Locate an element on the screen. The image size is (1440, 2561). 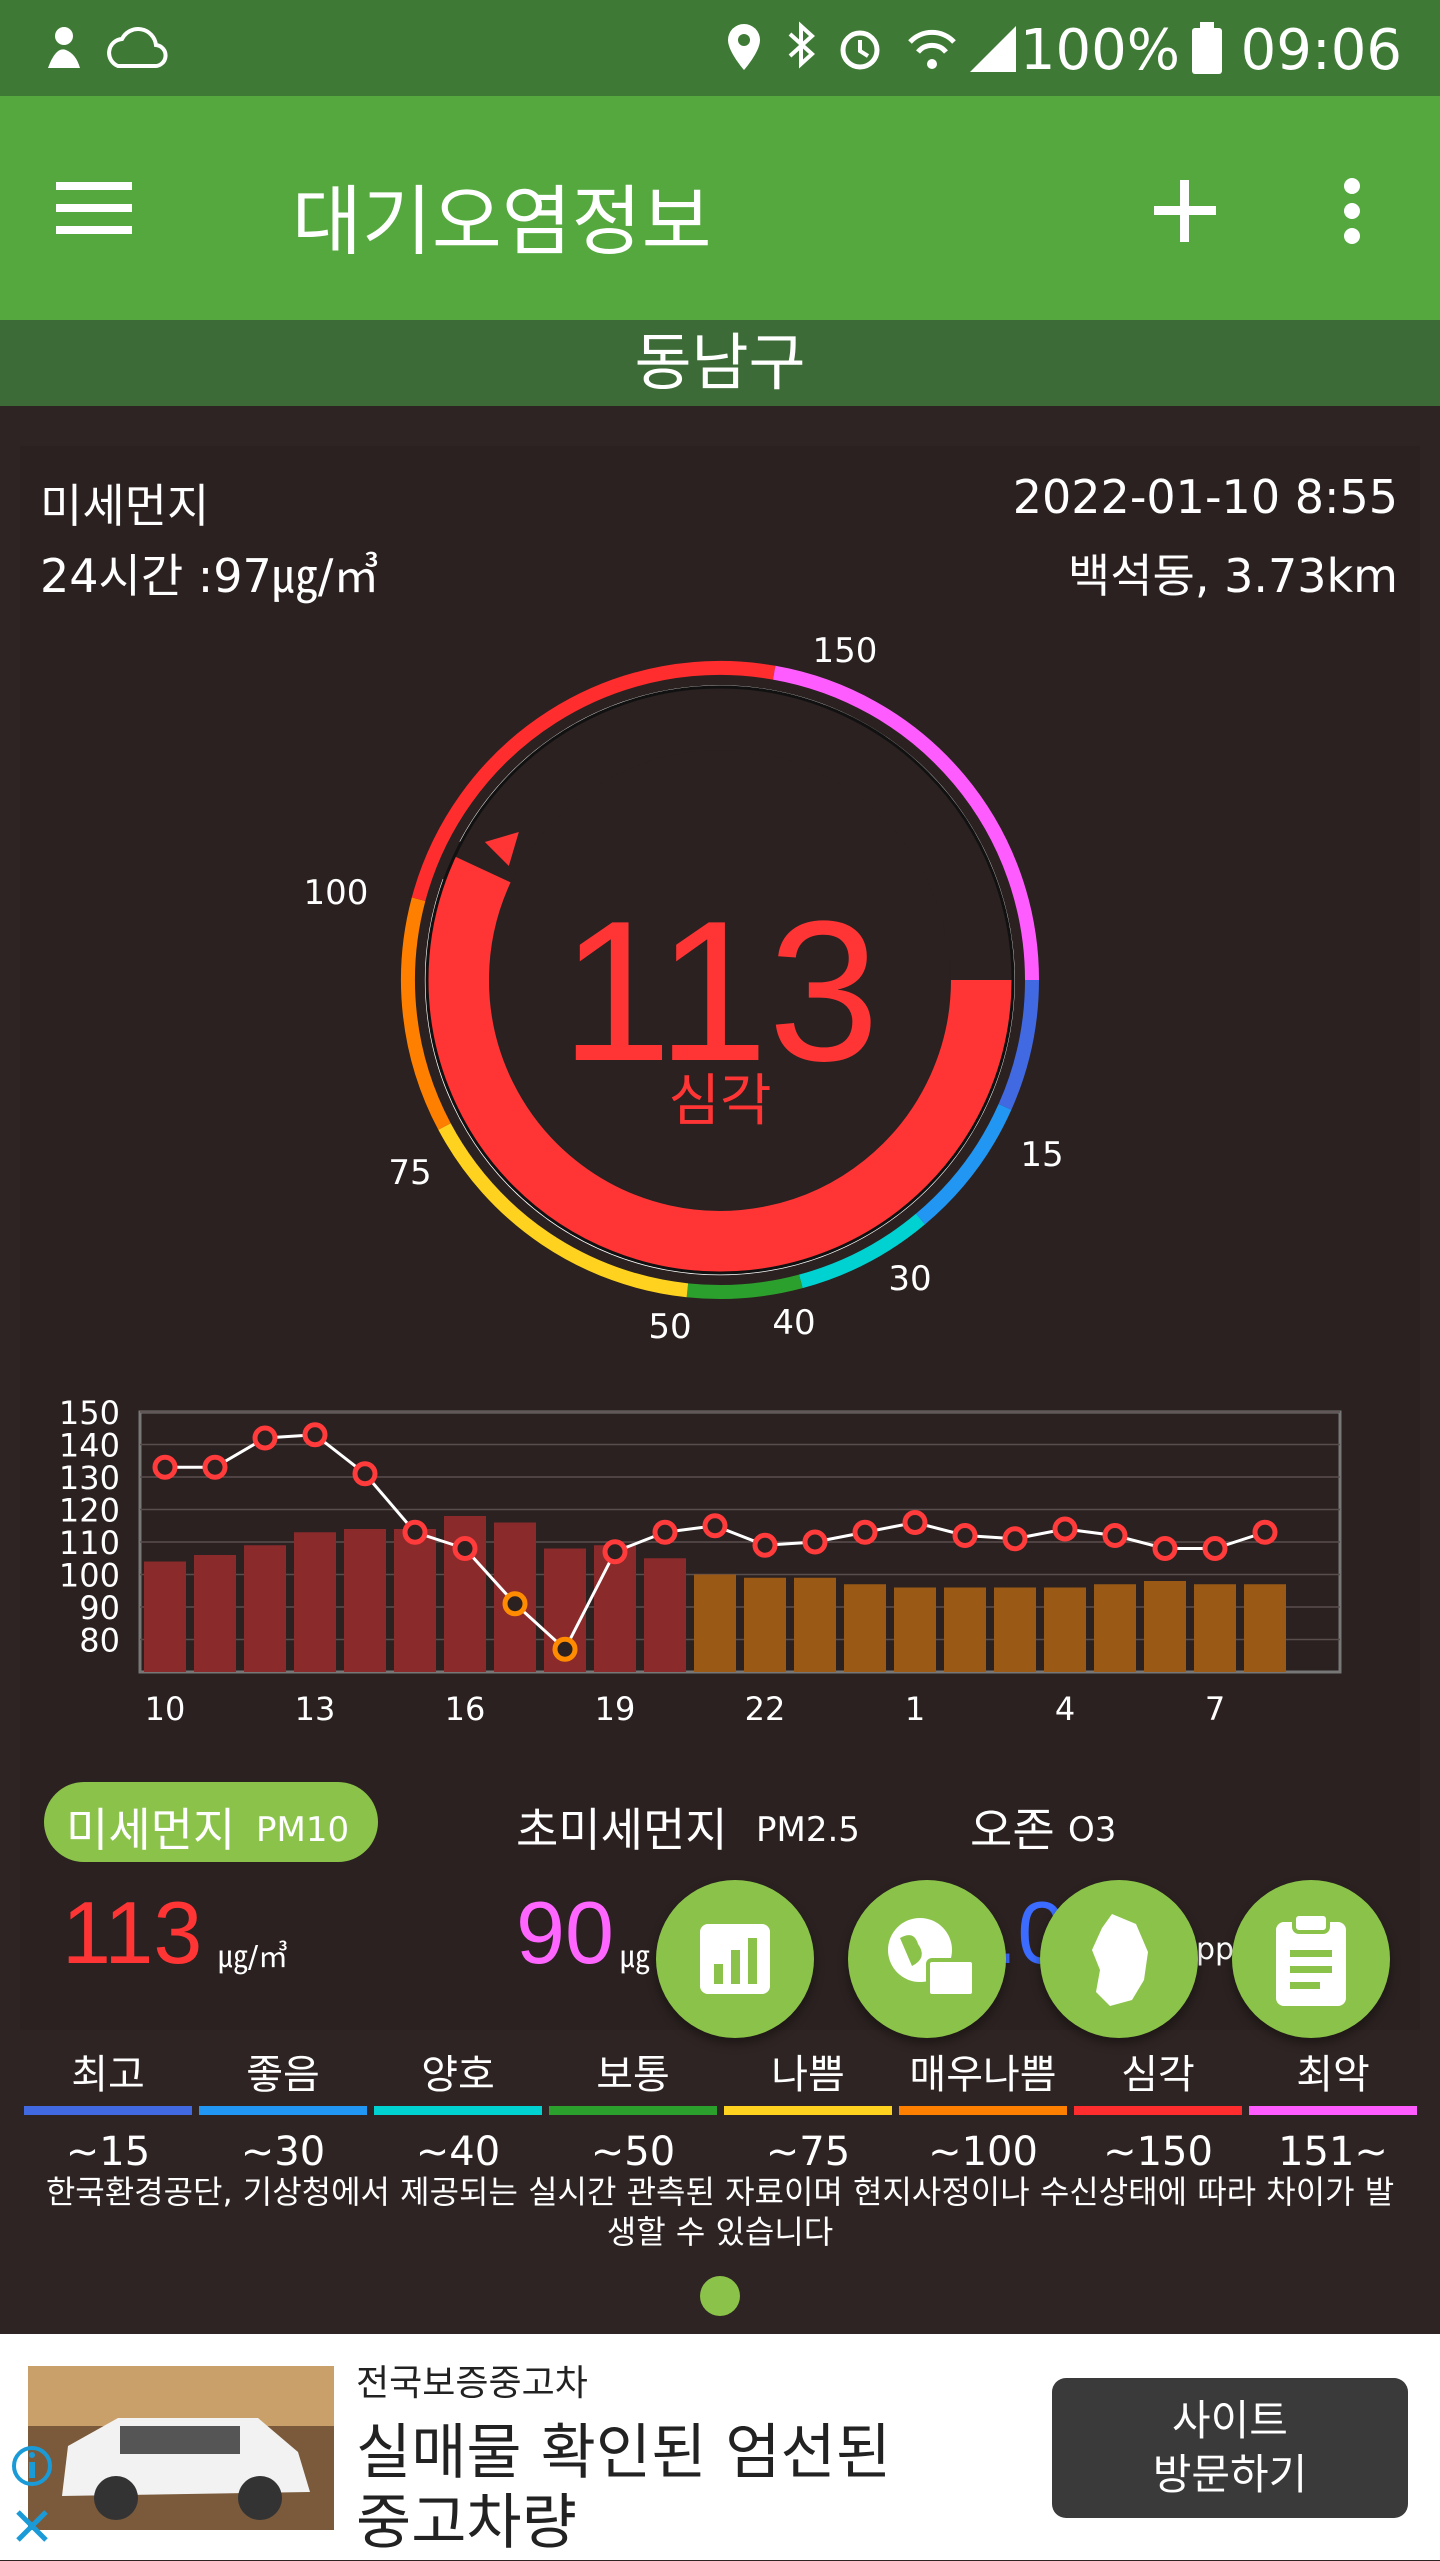
pollutant-title: 미세먼지 is located at coordinates (125, 506).